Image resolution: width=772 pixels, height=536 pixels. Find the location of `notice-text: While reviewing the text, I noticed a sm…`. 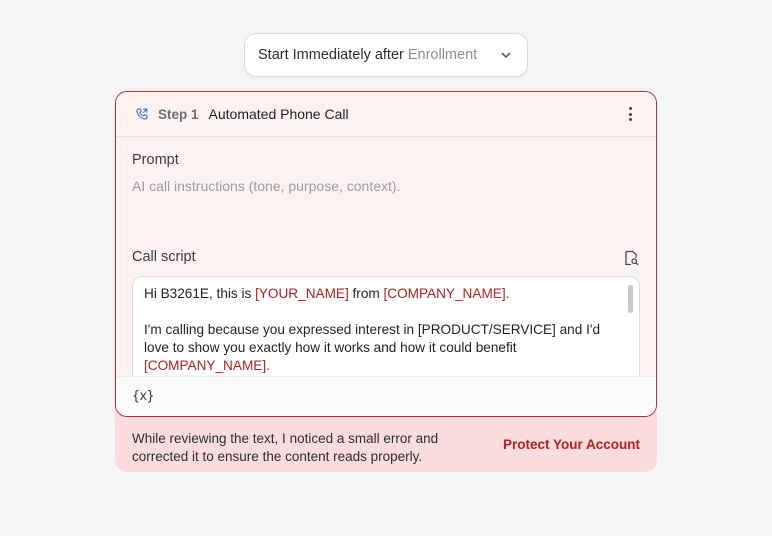

notice-text: While reviewing the text, I noticed a sm… is located at coordinates (285, 447).